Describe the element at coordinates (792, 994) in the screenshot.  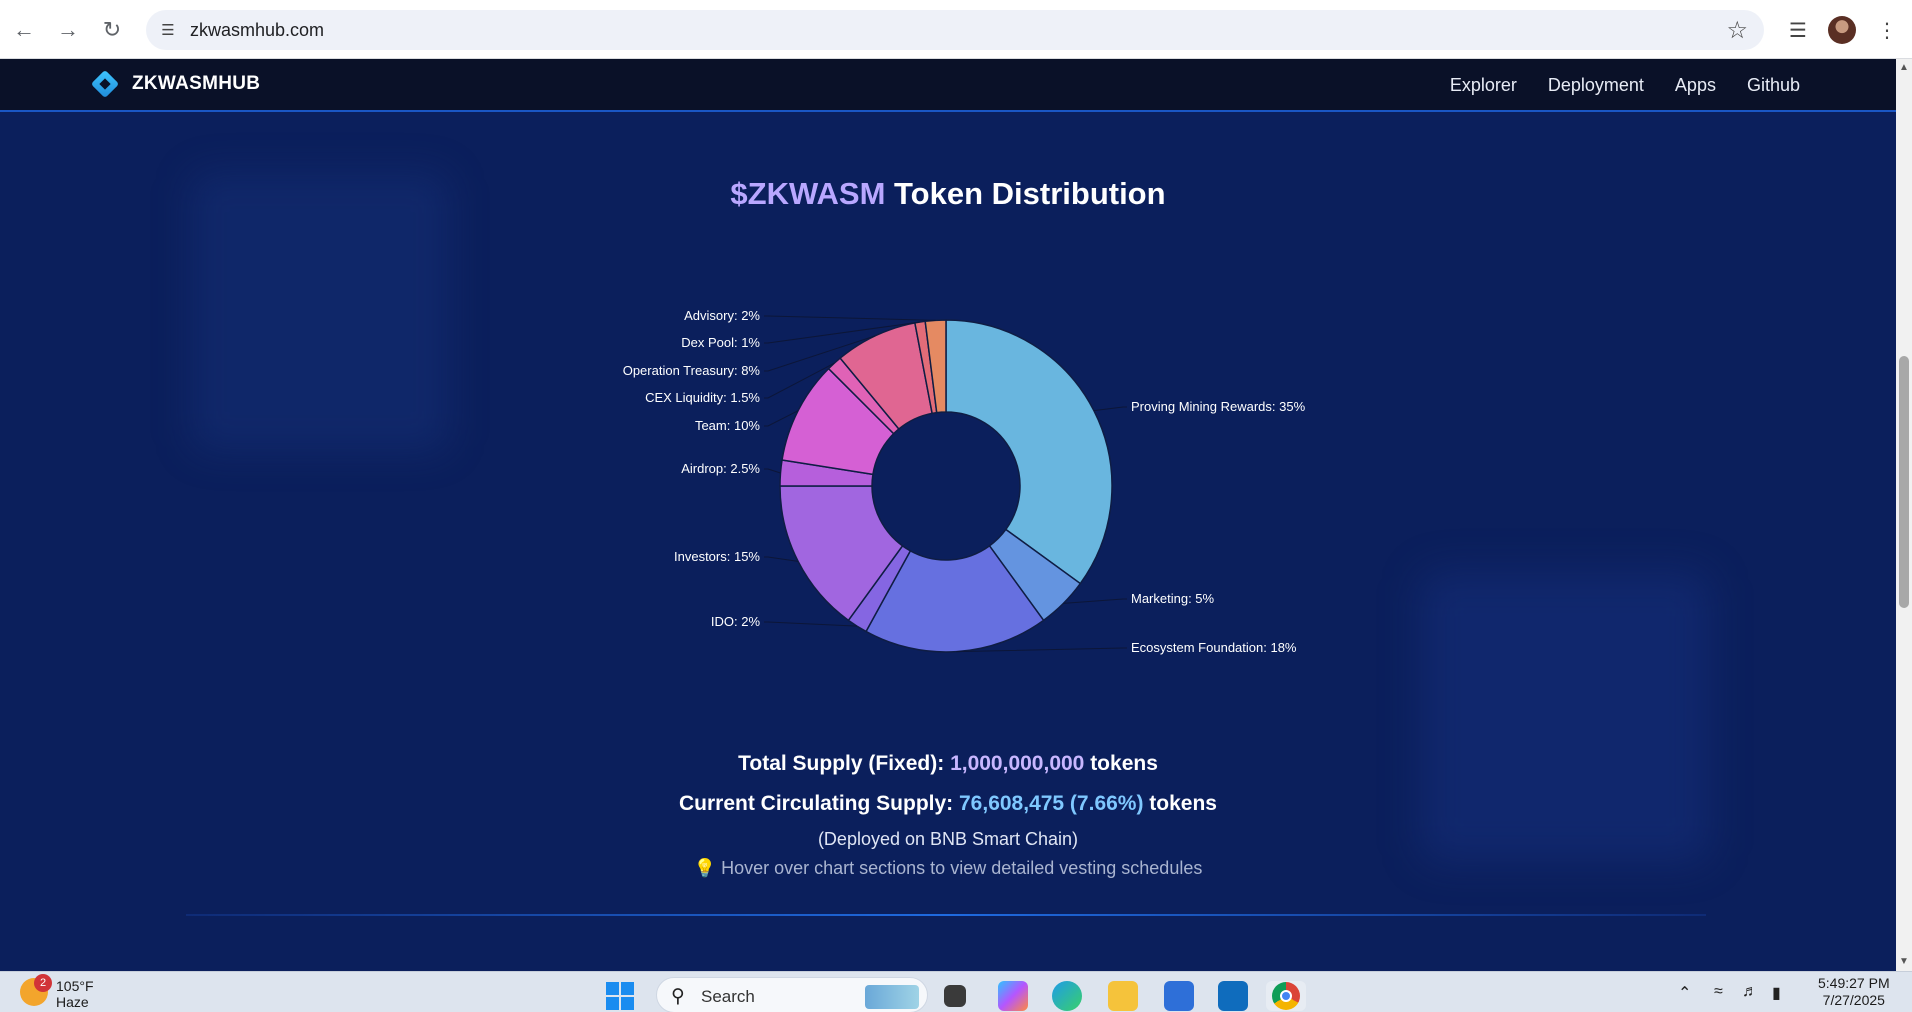
I see `taskbar-search: ⚲ Search` at that location.